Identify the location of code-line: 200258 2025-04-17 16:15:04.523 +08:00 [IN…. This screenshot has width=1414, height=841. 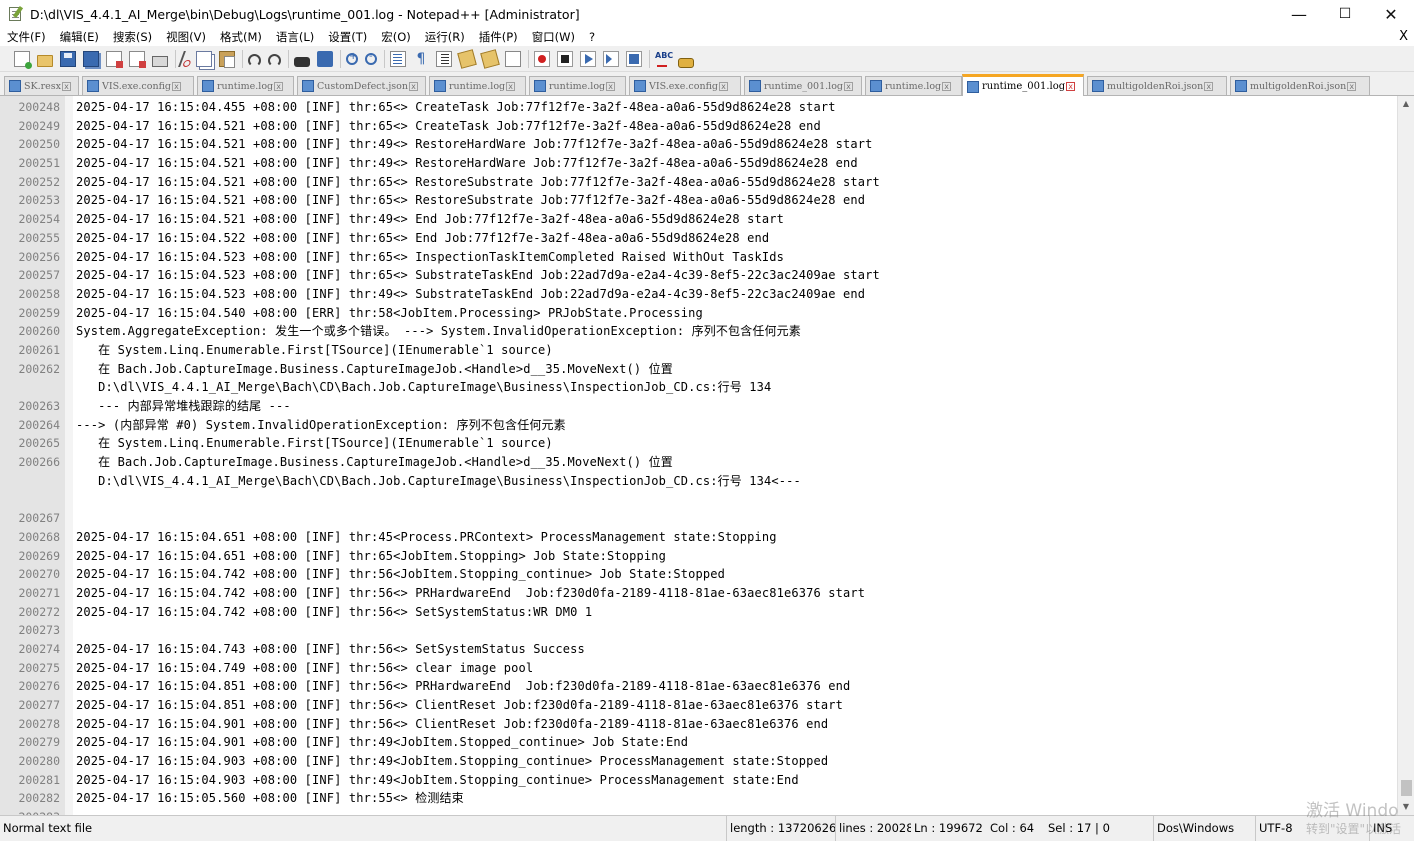
(698, 294).